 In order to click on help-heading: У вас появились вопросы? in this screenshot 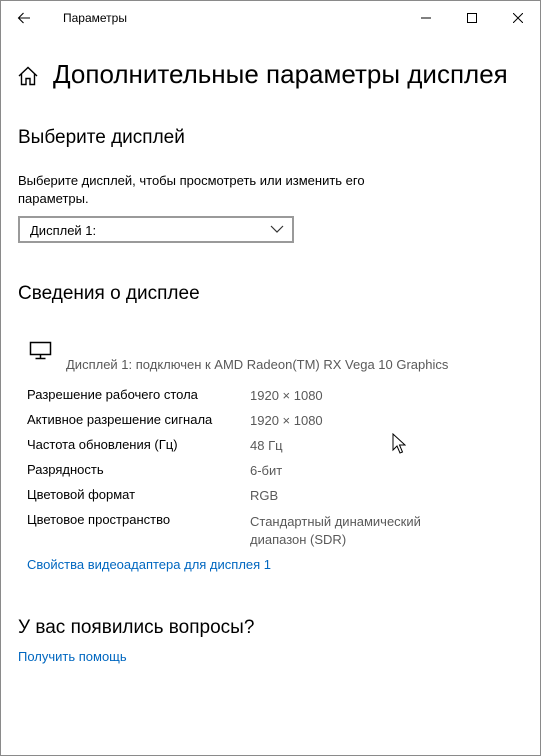, I will do `click(136, 627)`.